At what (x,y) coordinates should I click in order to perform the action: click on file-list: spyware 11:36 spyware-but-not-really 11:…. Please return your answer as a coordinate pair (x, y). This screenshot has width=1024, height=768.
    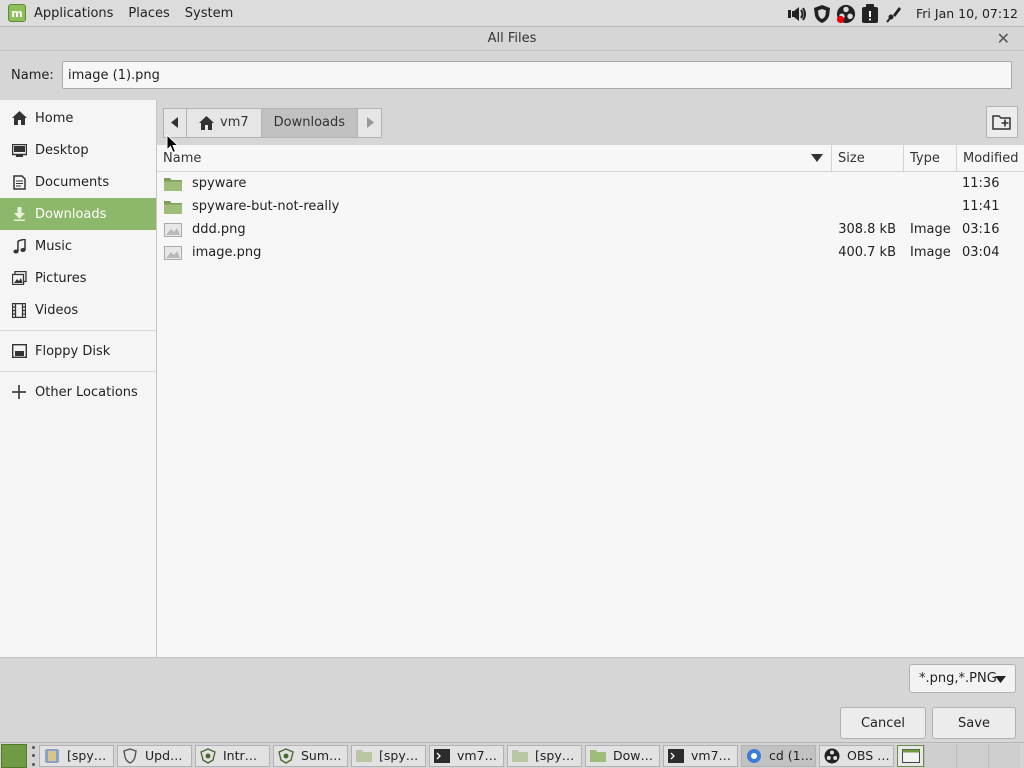
    Looking at the image, I should click on (590, 218).